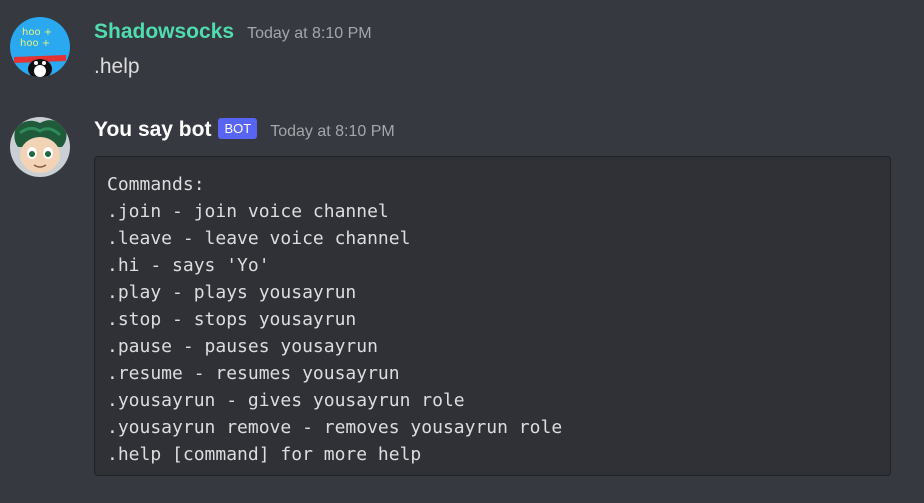 Image resolution: width=924 pixels, height=503 pixels. I want to click on code-line: .play - plays yousayrun, so click(232, 292).